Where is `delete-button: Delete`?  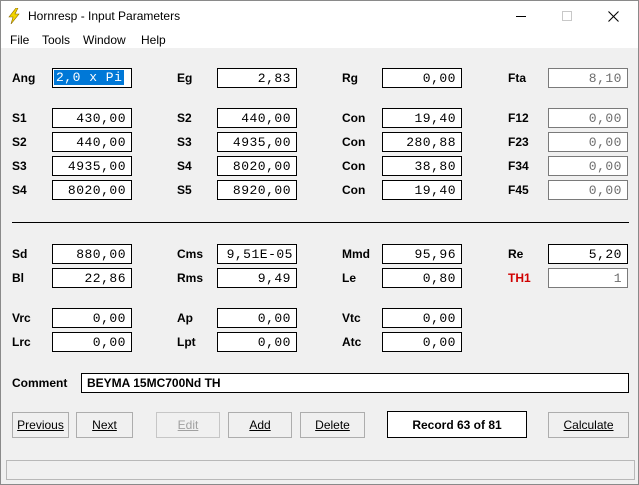
delete-button: Delete is located at coordinates (332, 425).